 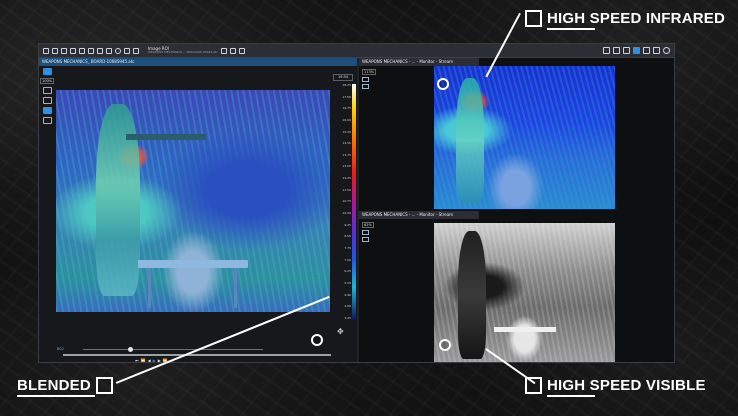 What do you see at coordinates (369, 79) in the screenshot?
I see `infrared-tool-strip: 113%` at bounding box center [369, 79].